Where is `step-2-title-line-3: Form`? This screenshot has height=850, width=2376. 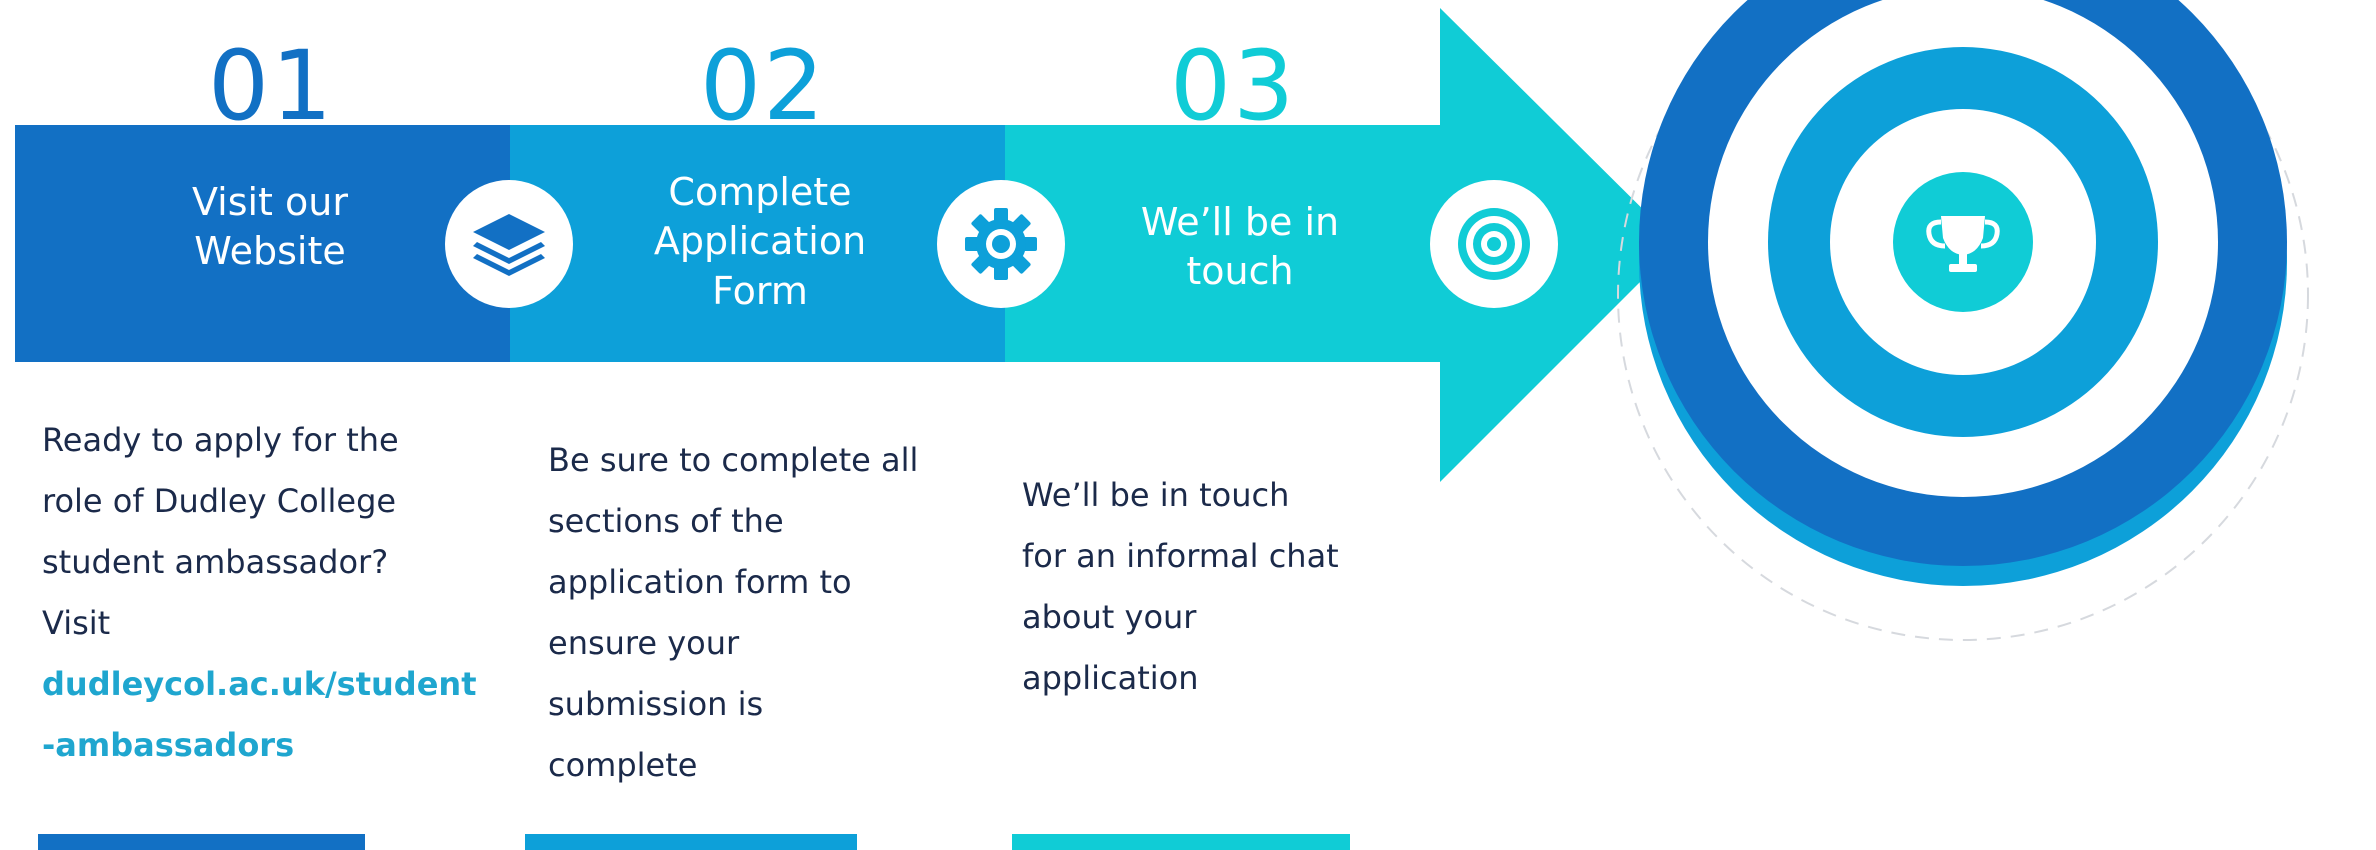 step-2-title-line-3: Form is located at coordinates (760, 290).